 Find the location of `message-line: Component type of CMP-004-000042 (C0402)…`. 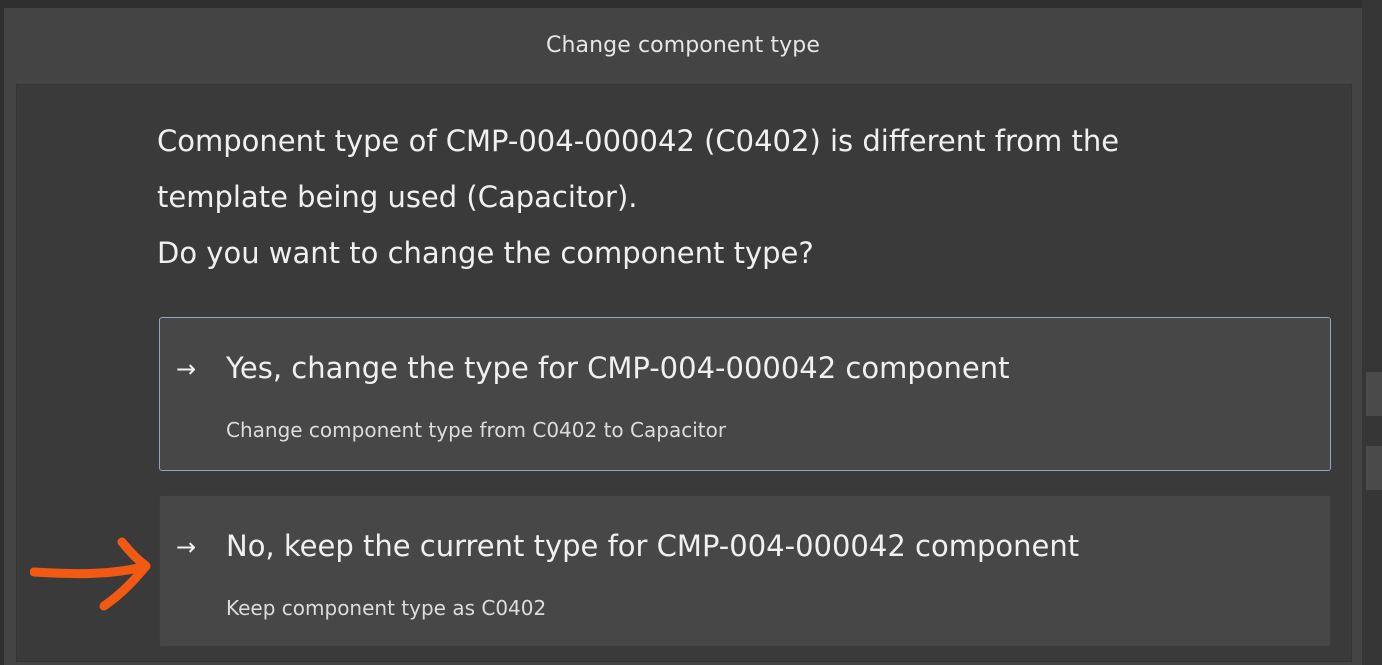

message-line: Component type of CMP-004-000042 (C0402)… is located at coordinates (638, 141).